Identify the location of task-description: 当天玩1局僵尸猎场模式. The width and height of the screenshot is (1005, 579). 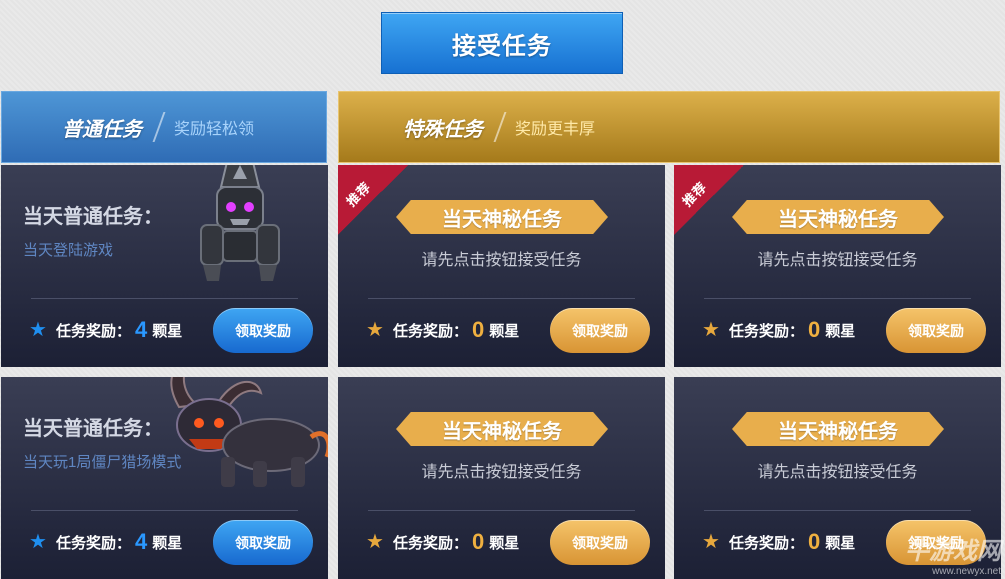
(102, 462).